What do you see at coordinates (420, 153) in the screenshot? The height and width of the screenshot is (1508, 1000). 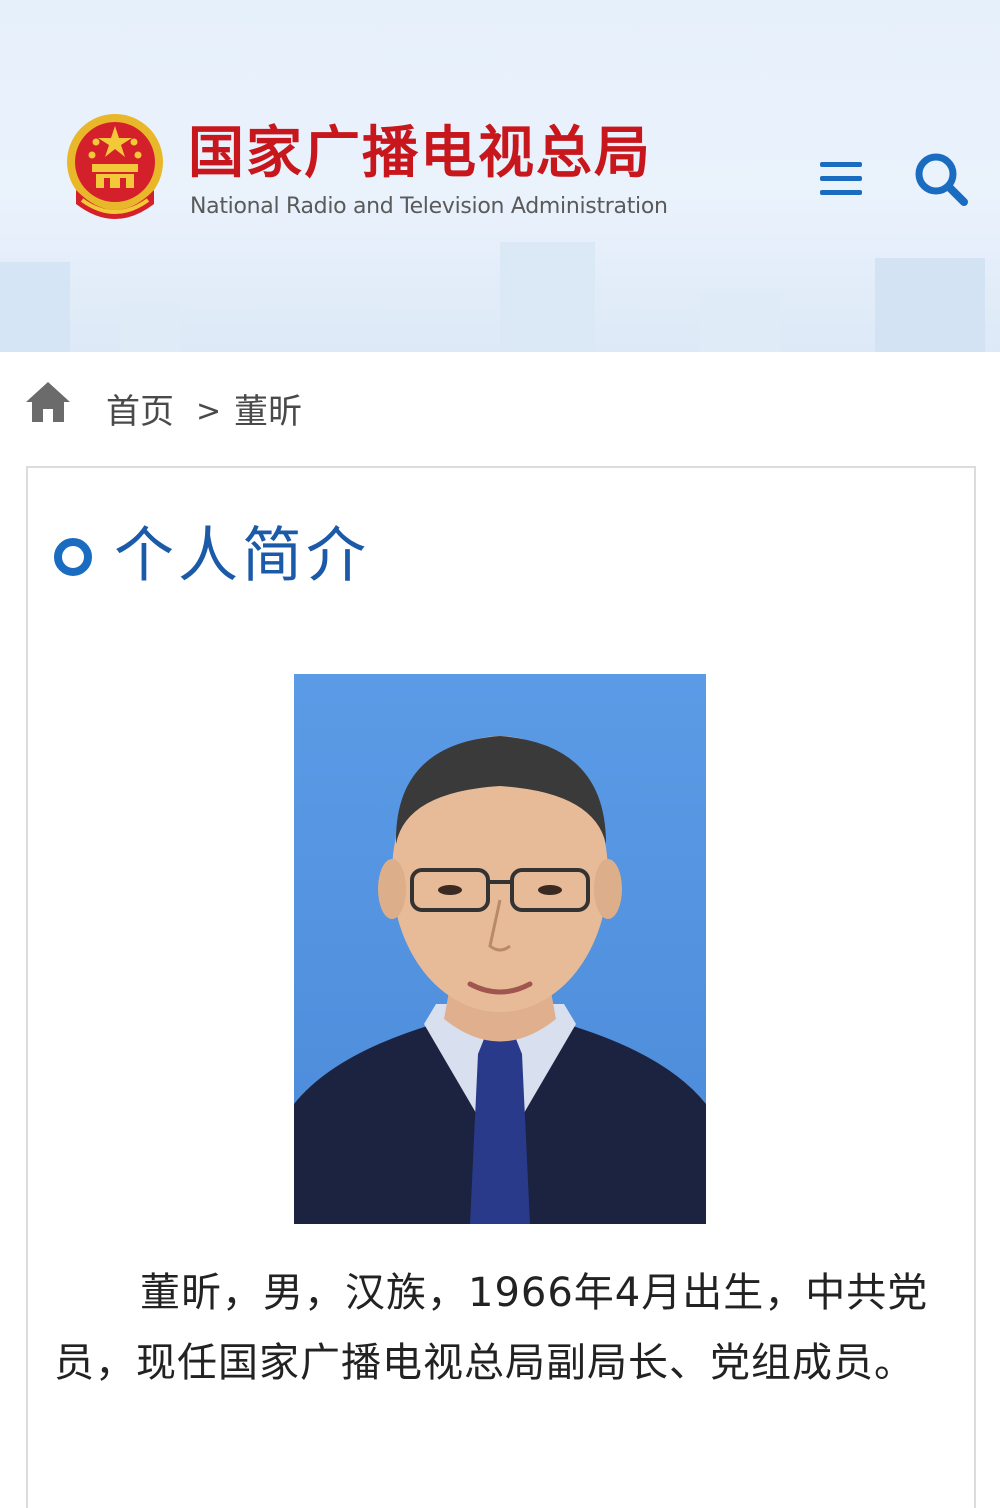 I see `site-title: 国家广播电视总局` at bounding box center [420, 153].